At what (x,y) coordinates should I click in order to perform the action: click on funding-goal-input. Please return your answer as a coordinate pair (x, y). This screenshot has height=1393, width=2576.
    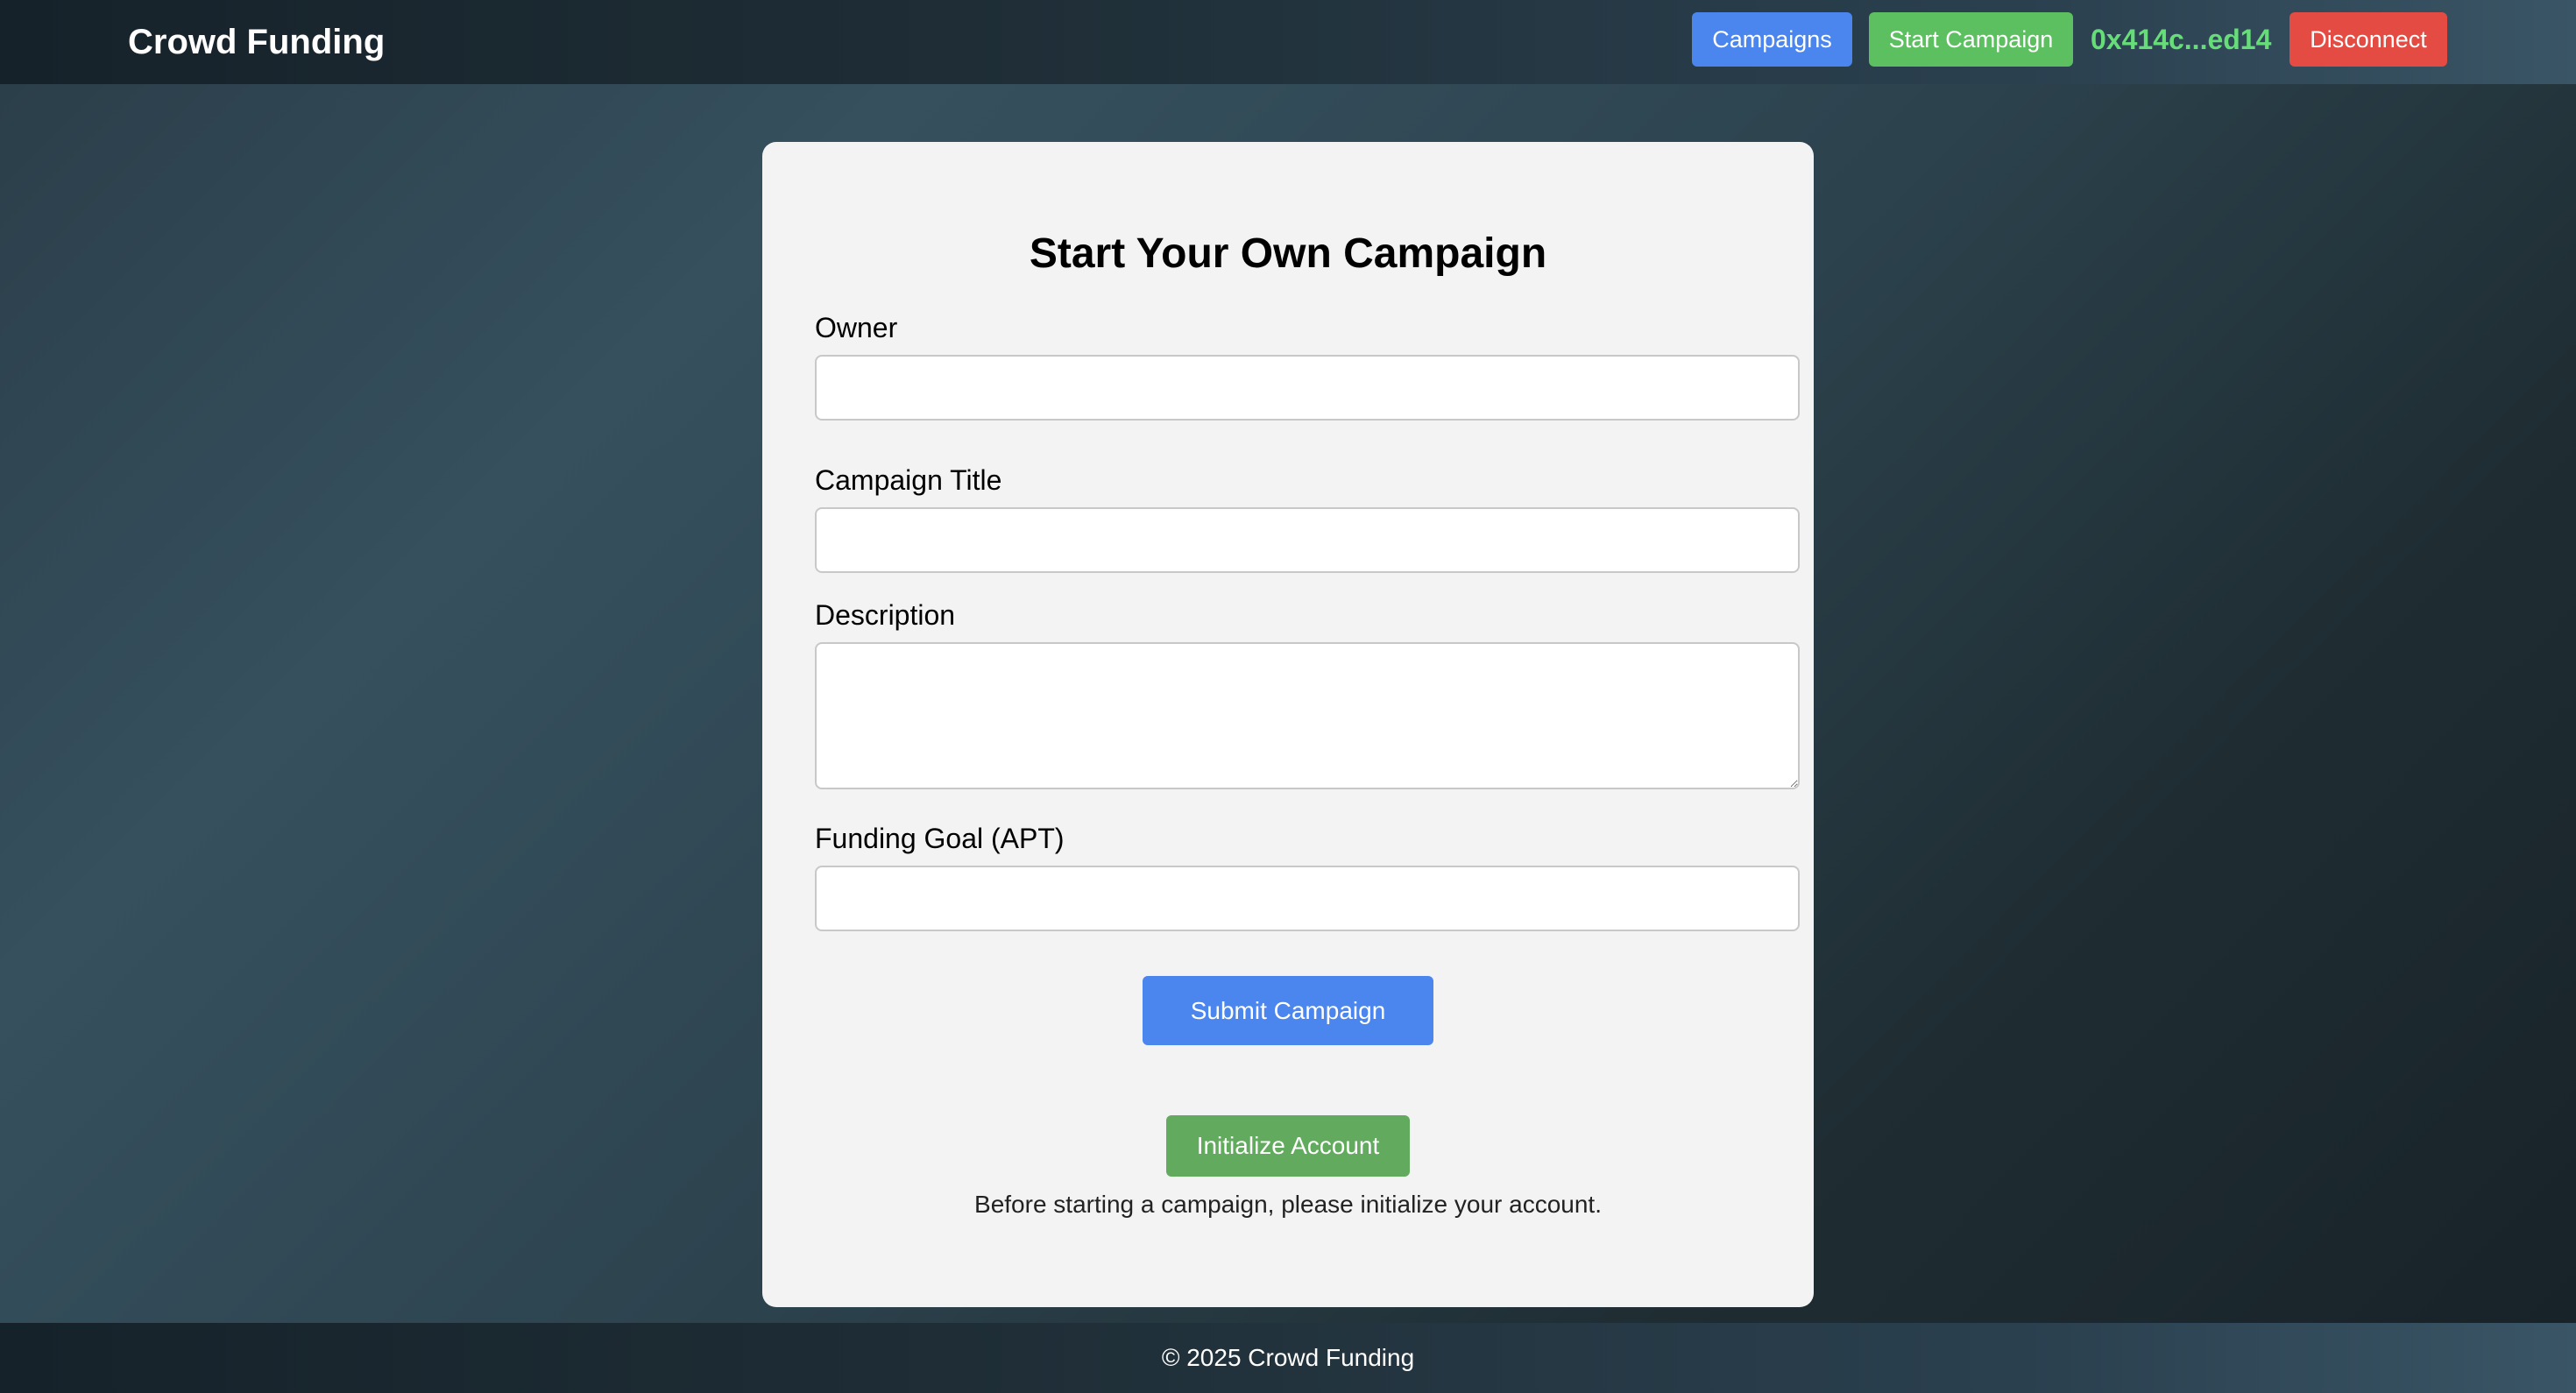
    Looking at the image, I should click on (1307, 899).